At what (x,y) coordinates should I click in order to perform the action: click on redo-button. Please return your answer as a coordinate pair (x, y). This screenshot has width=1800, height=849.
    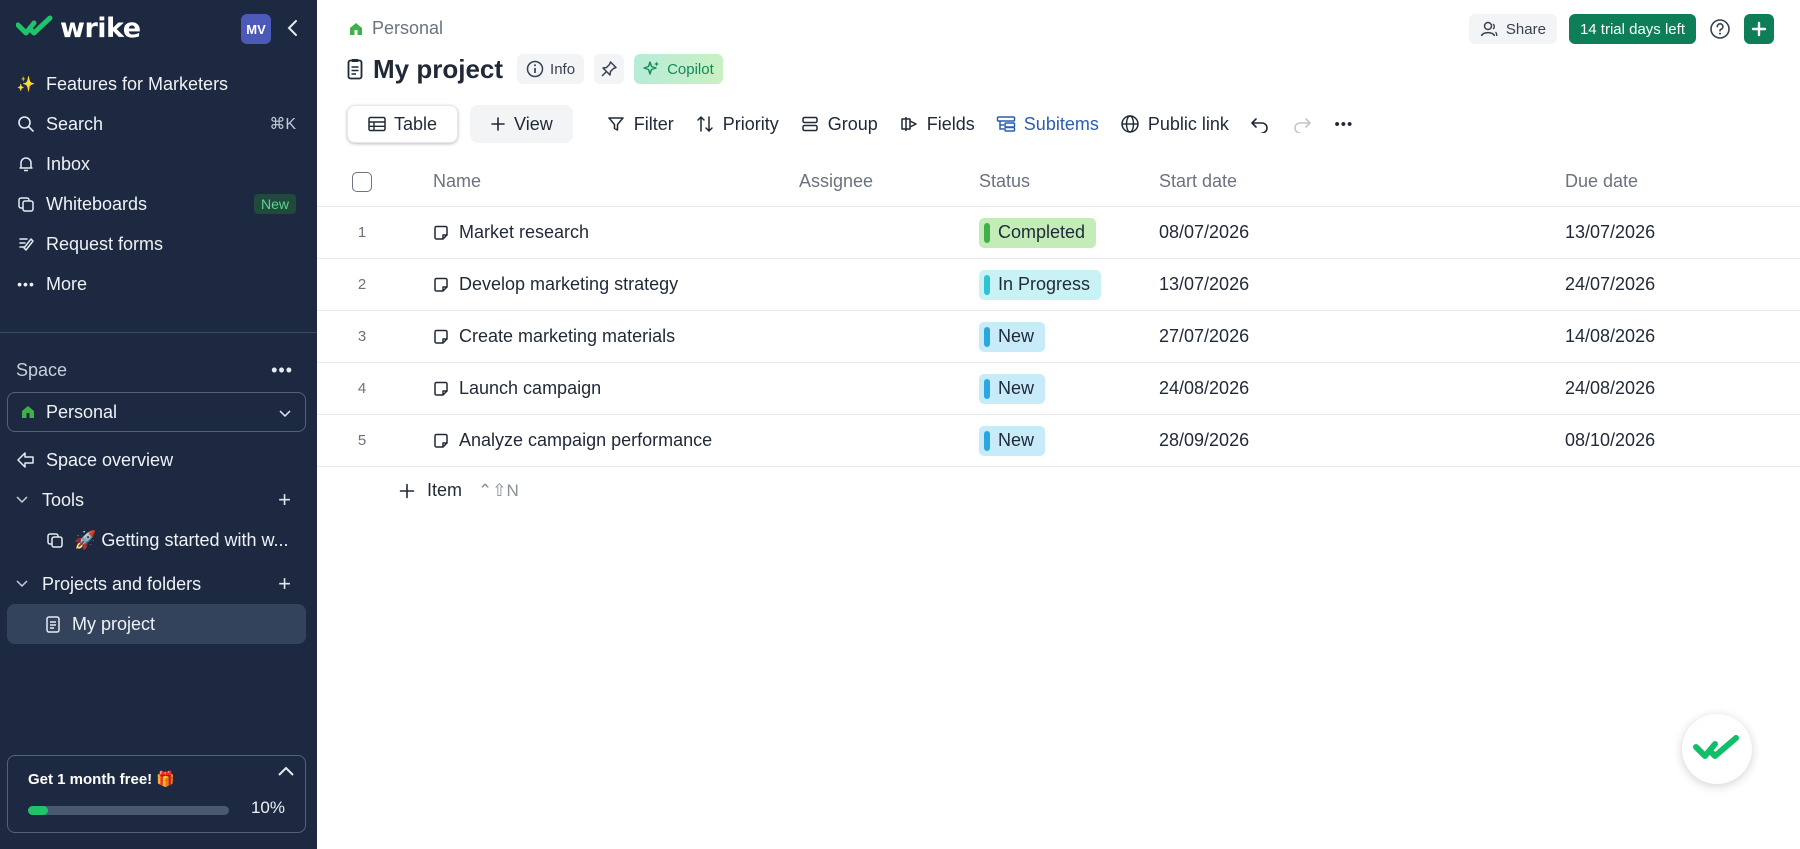
    Looking at the image, I should click on (1302, 124).